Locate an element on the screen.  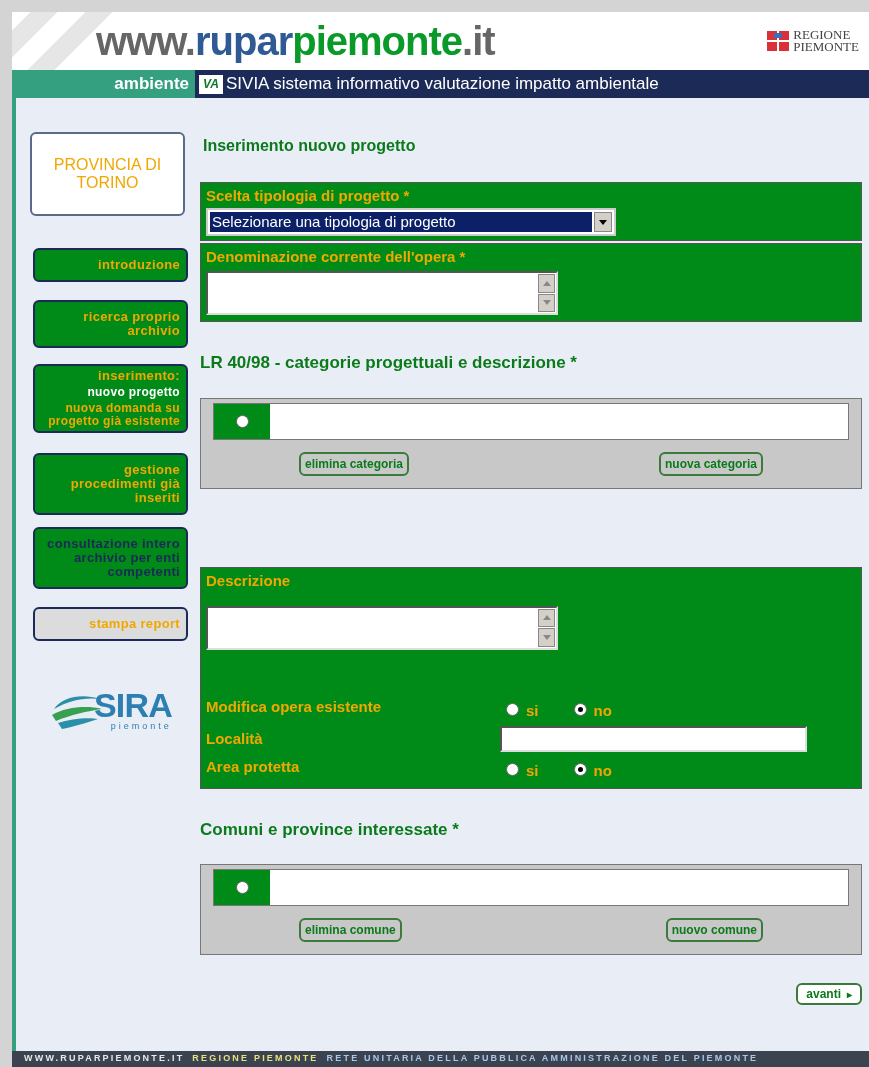
sidebar-item: gestione procedimenti già inseriti is located at coordinates (110, 484).